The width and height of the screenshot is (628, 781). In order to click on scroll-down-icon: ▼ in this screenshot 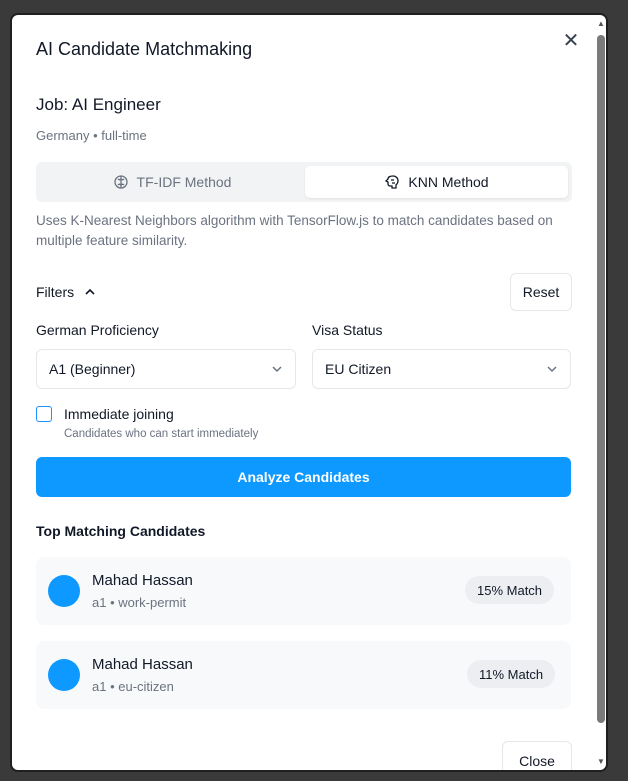, I will do `click(601, 761)`.